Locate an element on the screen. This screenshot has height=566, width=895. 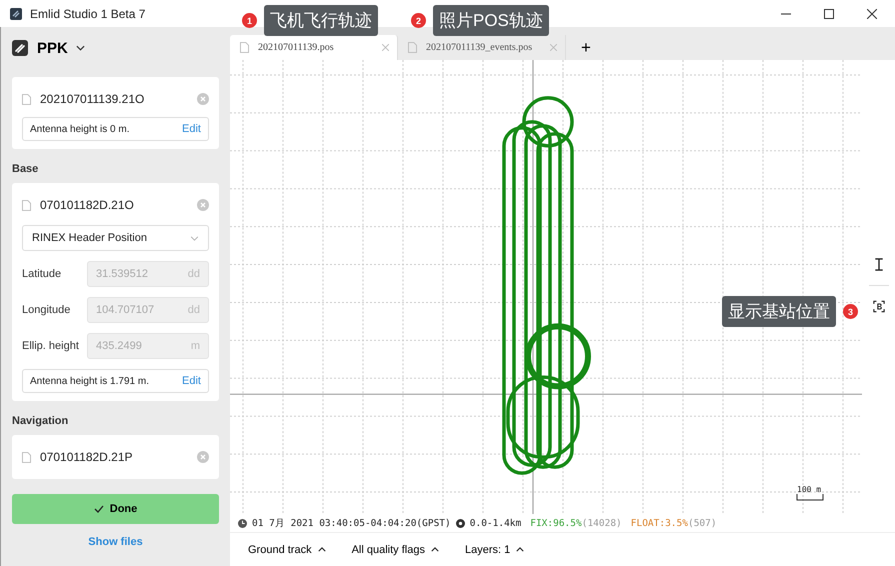
field-label: Longitude is located at coordinates (47, 310).